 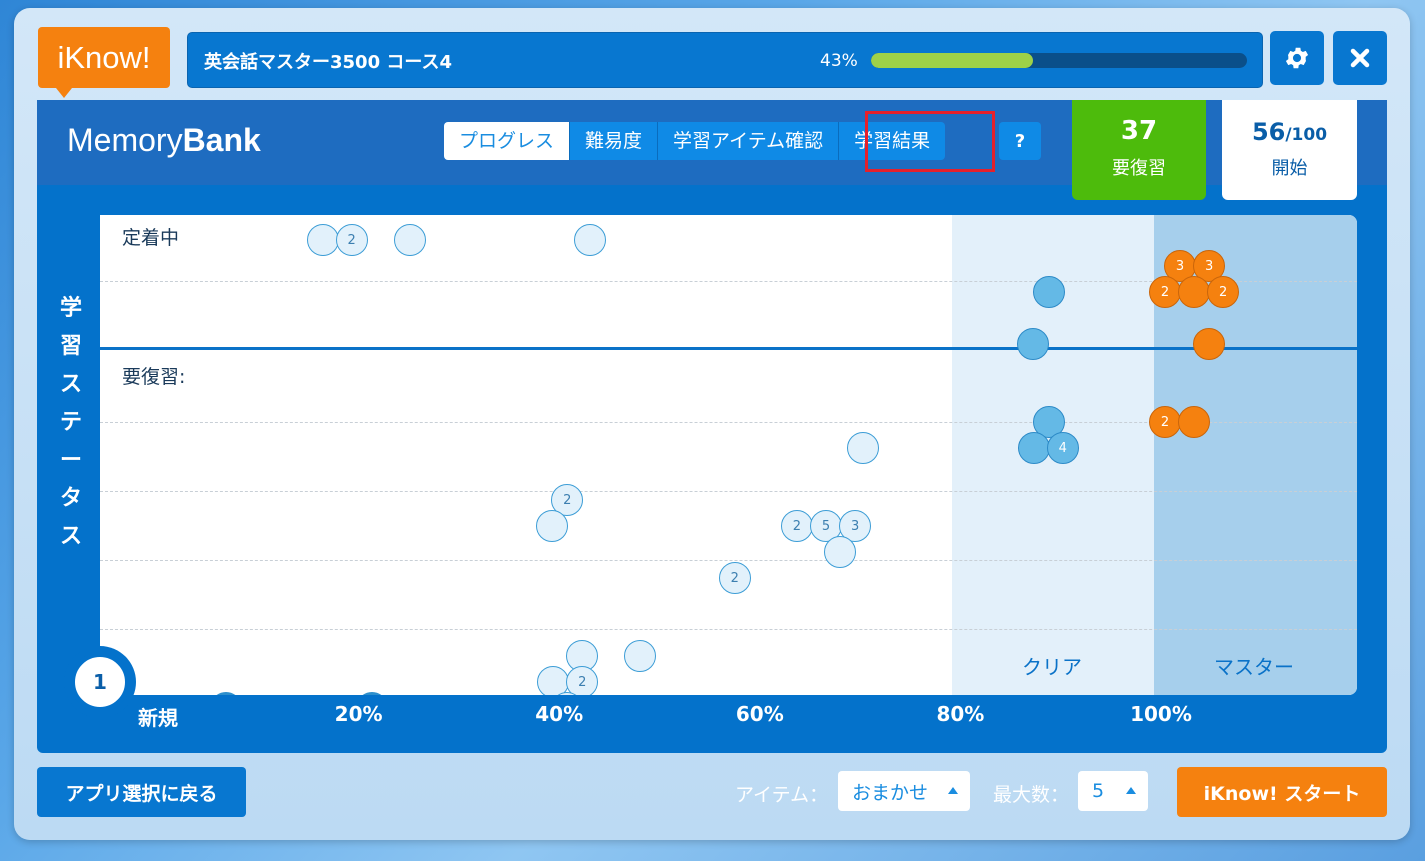 I want to click on y-axis-label: 学習ステータス, so click(x=71, y=423).